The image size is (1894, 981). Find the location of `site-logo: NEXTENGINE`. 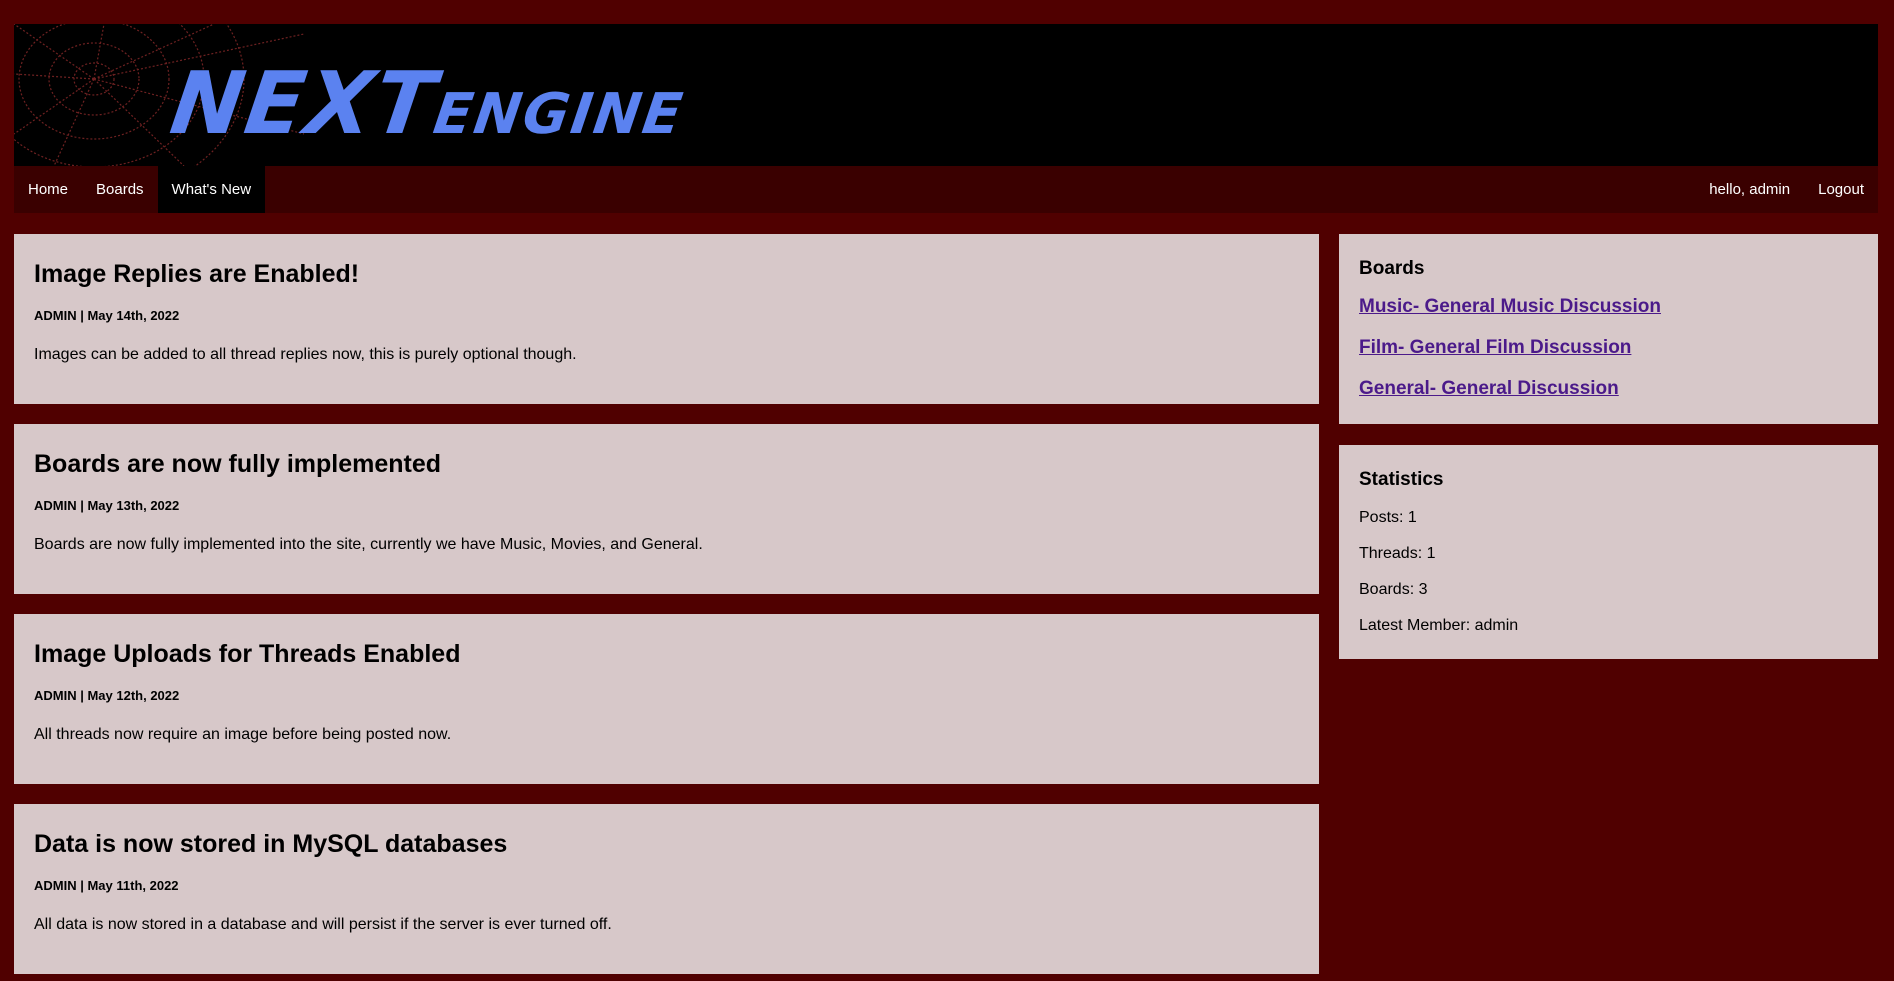

site-logo: NEXTENGINE is located at coordinates (428, 104).